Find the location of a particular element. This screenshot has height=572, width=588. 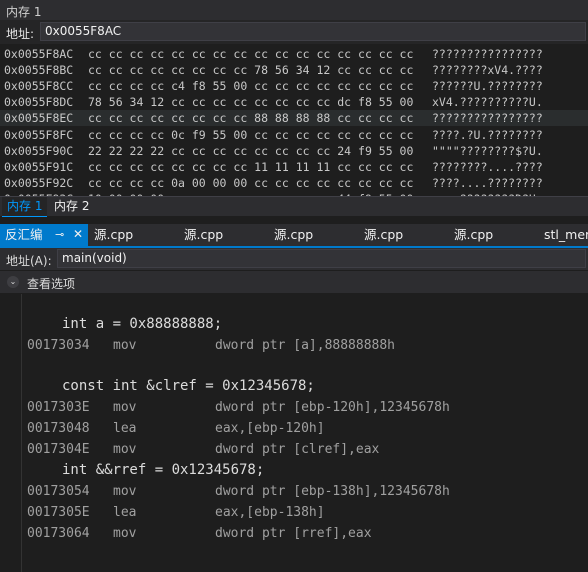

asm-operands: eax,[ebp-120h] is located at coordinates (270, 428).